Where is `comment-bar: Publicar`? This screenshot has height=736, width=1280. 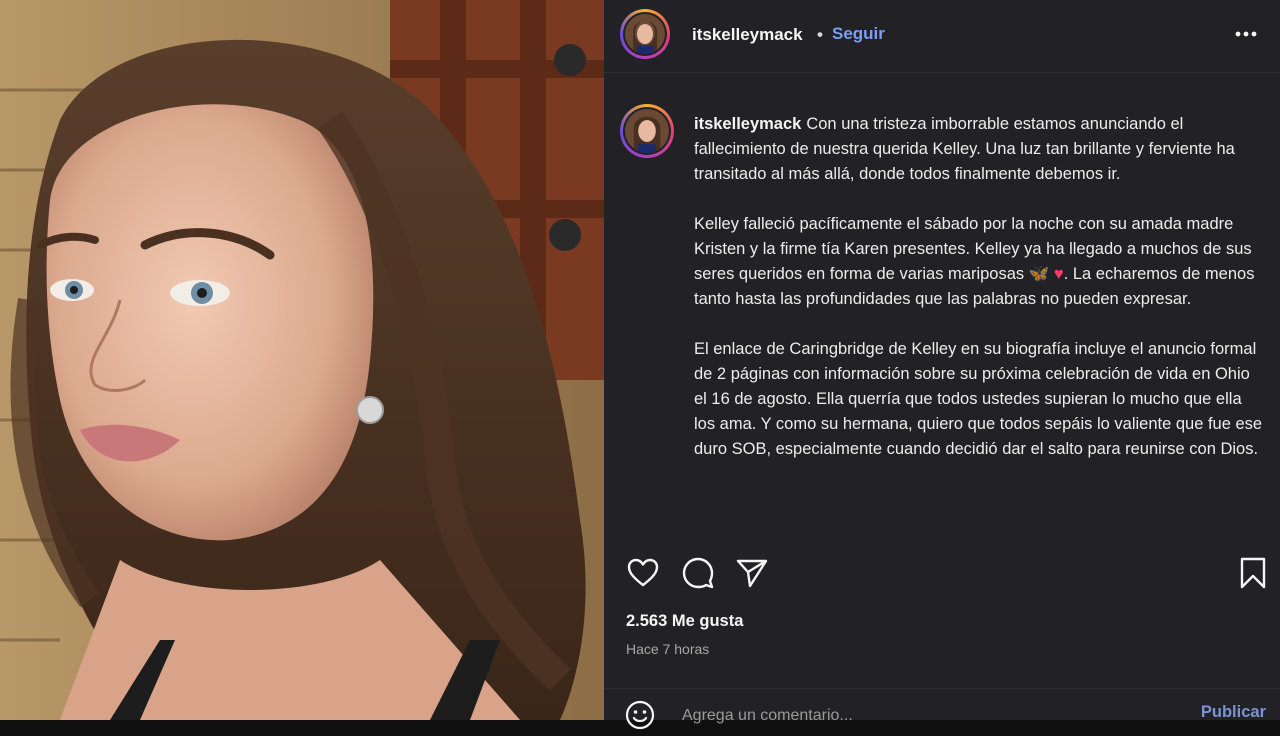
comment-bar: Publicar is located at coordinates (942, 709).